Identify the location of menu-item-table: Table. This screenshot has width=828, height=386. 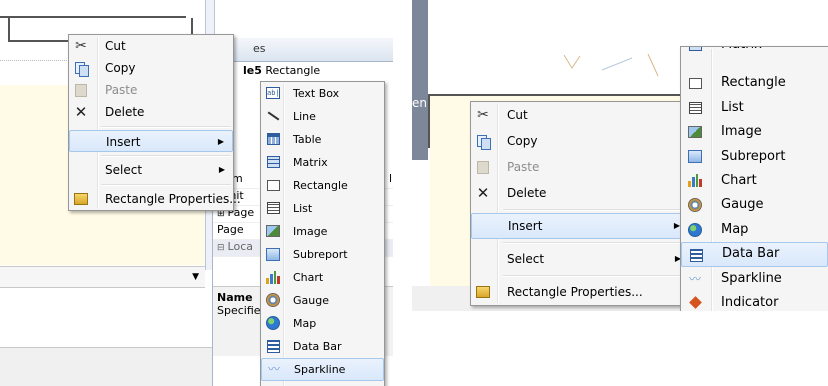
(322, 139).